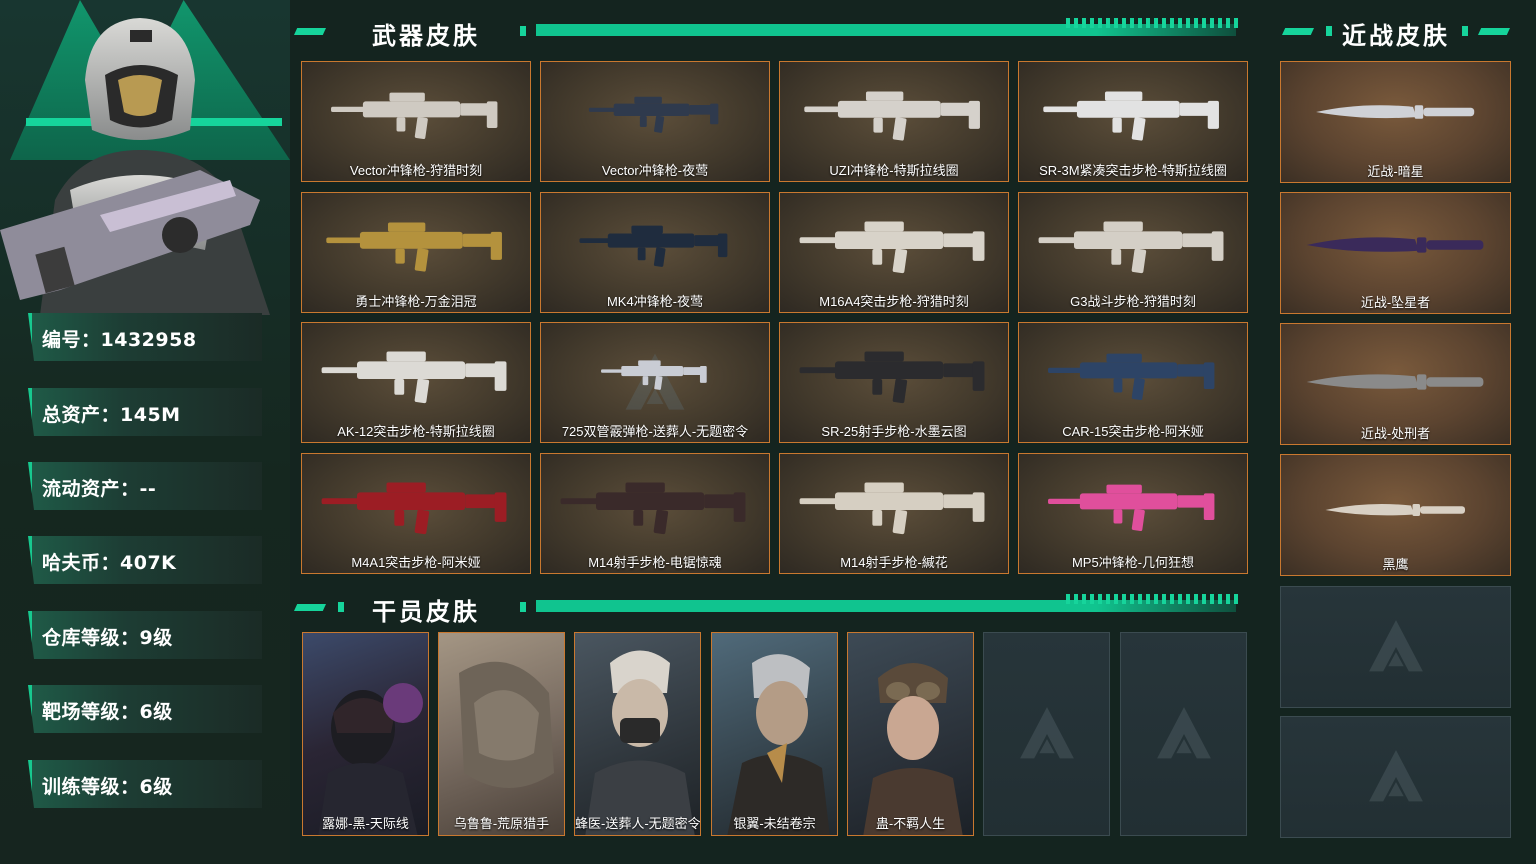 This screenshot has width=1536, height=864. I want to click on agents-title: 干员皮肤, so click(426, 612).